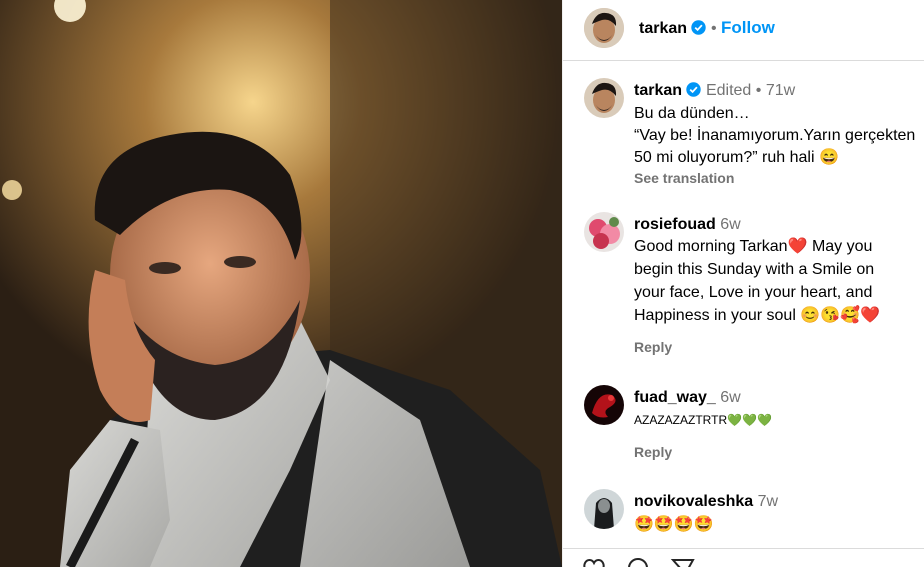  I want to click on share-send-icon, so click(683, 561).